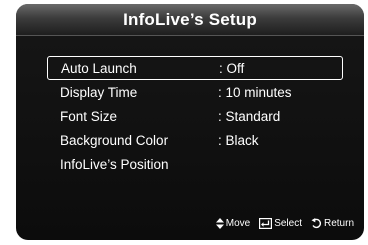 The height and width of the screenshot is (245, 368). I want to click on menu-item-label: Font Size, so click(89, 116).